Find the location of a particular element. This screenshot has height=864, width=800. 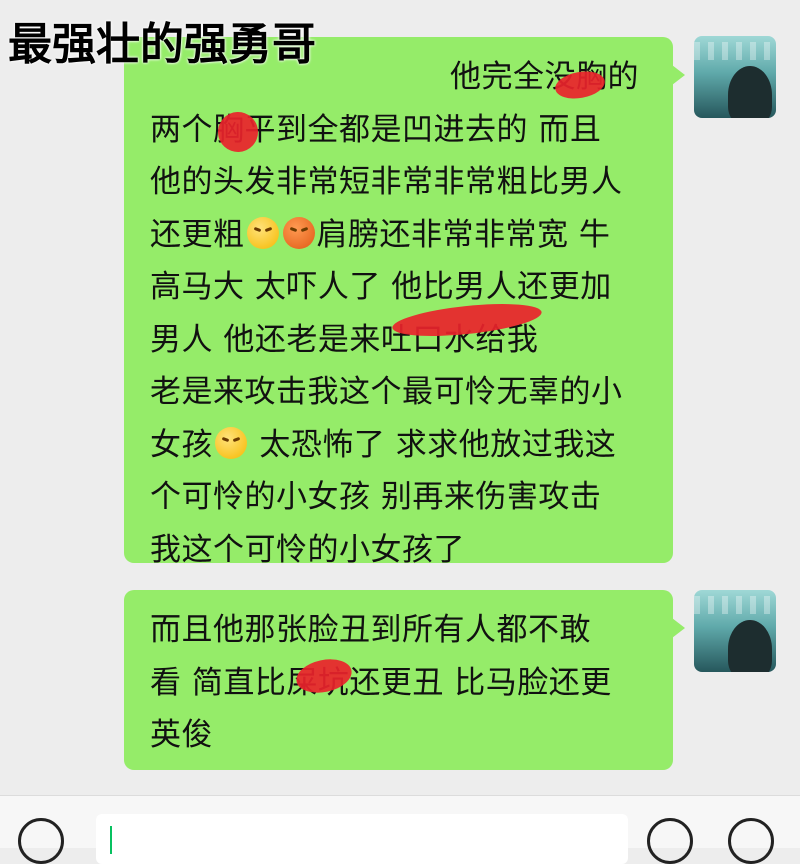

text-caret is located at coordinates (111, 840).